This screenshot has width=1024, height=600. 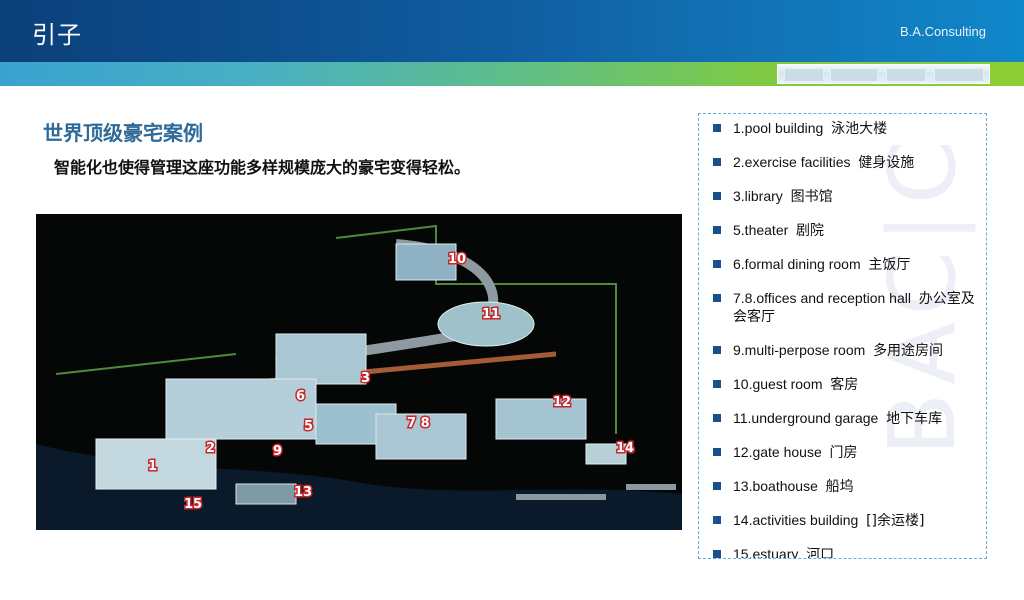 What do you see at coordinates (308, 426) in the screenshot?
I see `plan-label-5: 5` at bounding box center [308, 426].